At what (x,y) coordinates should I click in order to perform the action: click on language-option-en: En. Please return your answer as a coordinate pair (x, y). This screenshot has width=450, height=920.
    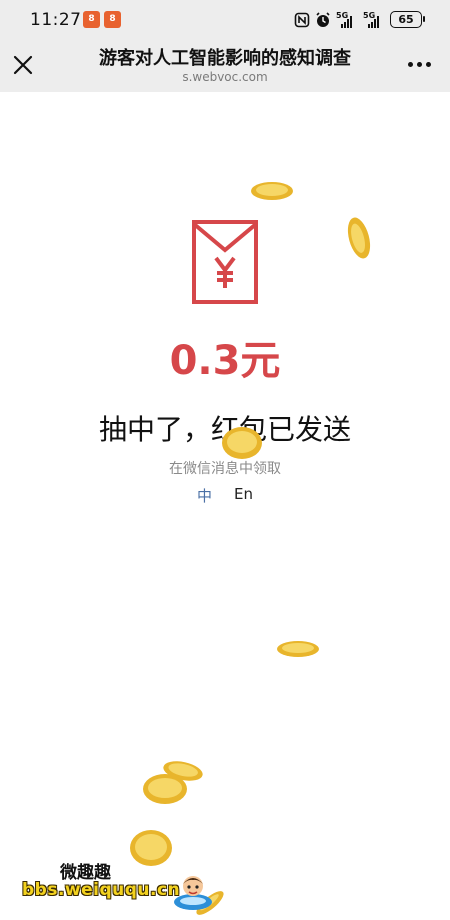
    Looking at the image, I should click on (243, 495).